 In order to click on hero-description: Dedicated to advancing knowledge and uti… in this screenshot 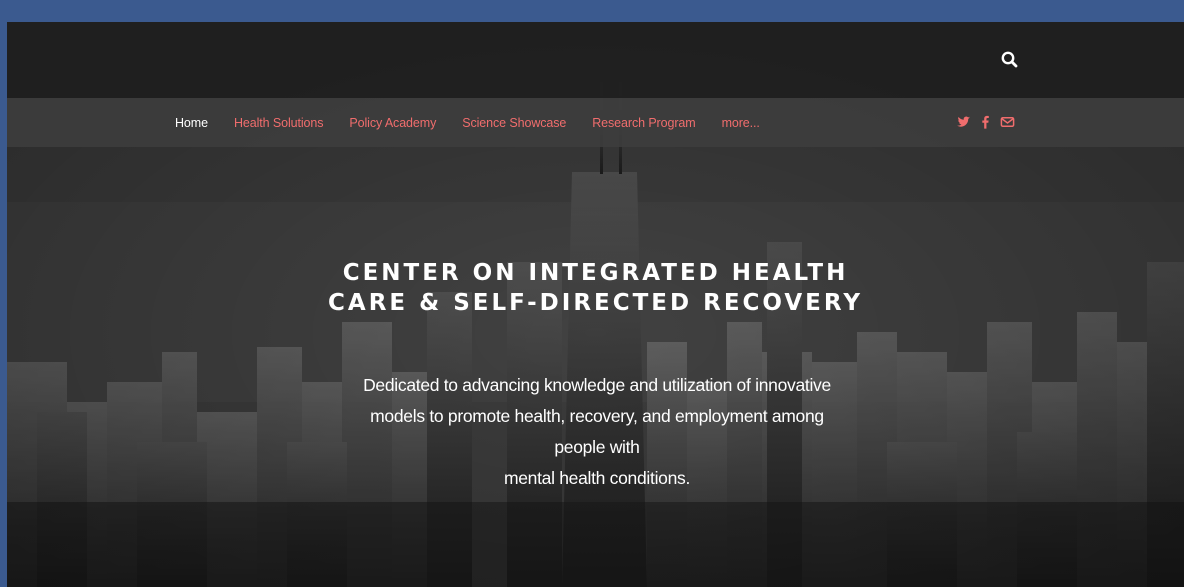, I will do `click(597, 432)`.